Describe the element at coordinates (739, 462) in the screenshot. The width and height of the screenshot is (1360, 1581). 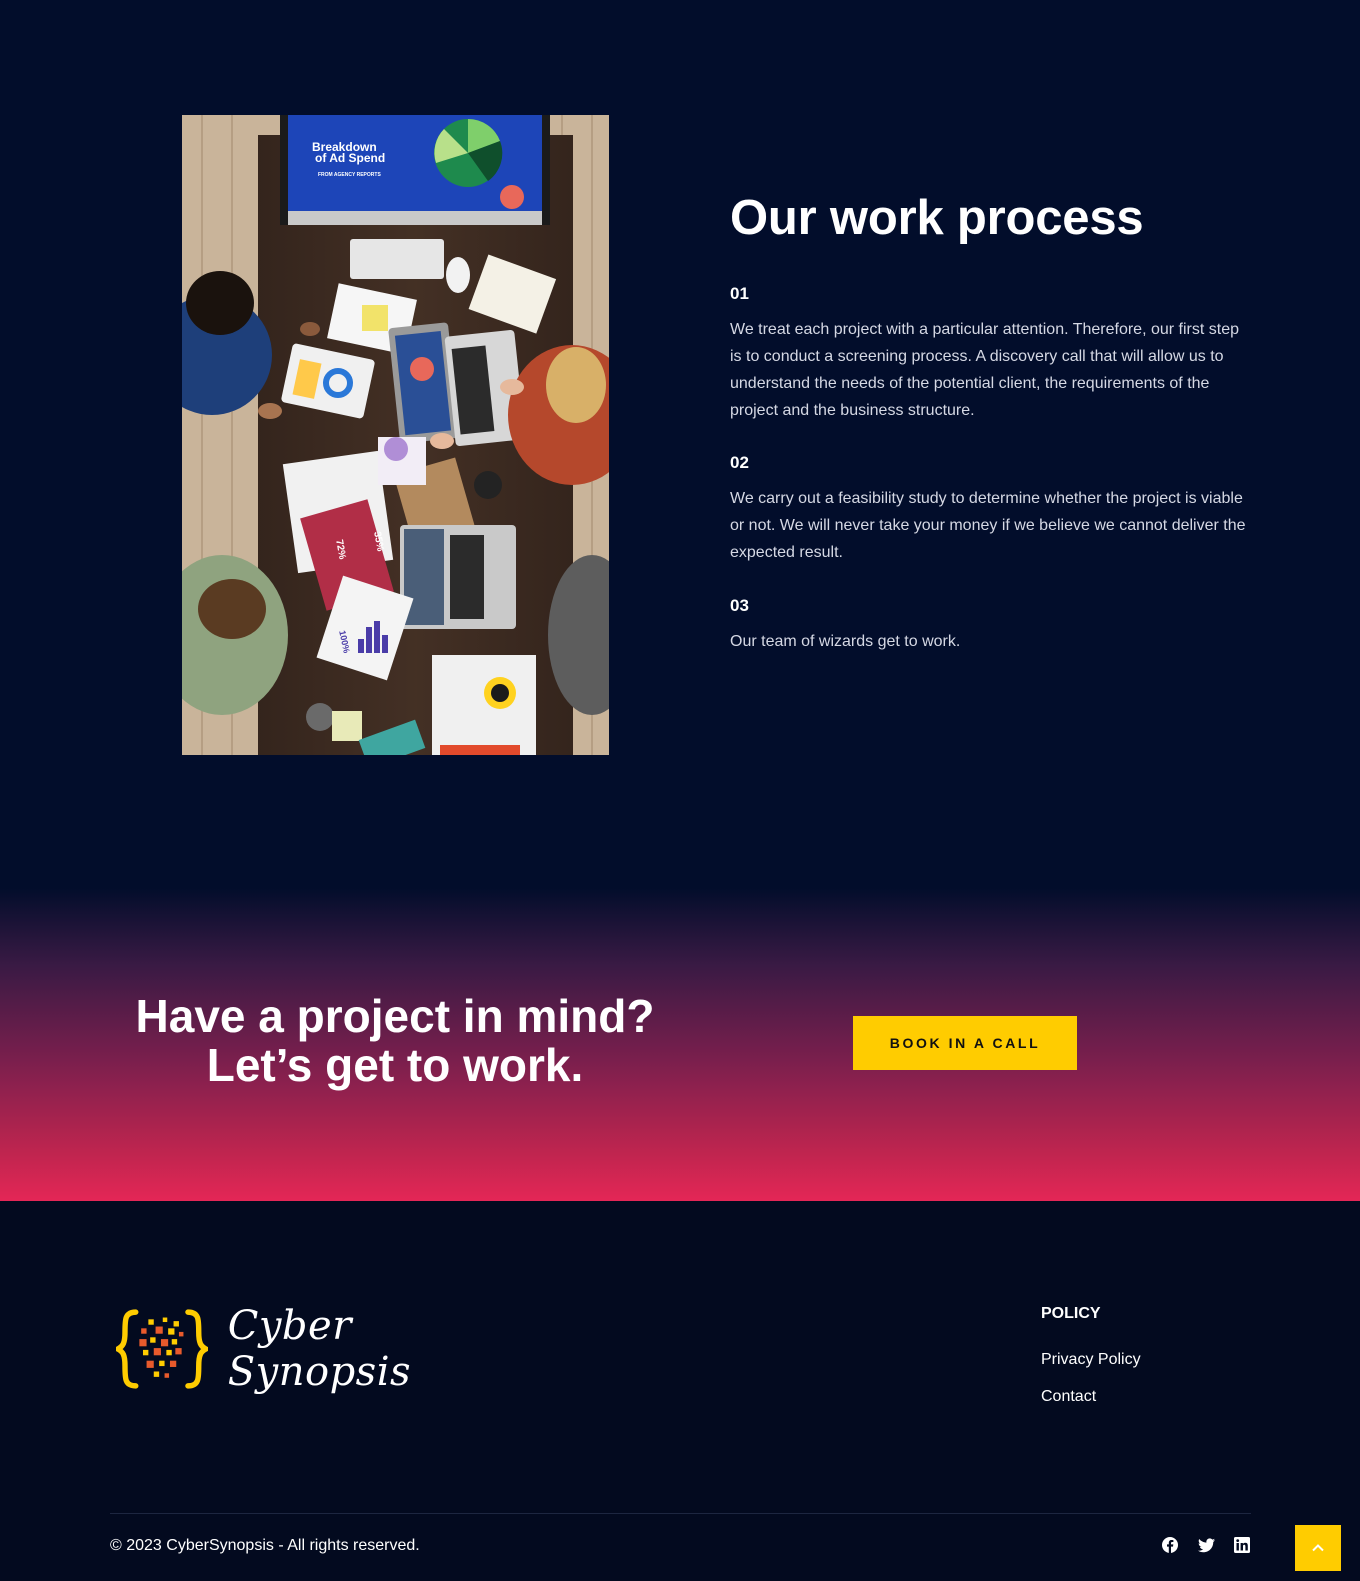
I see `step-number: 02` at that location.